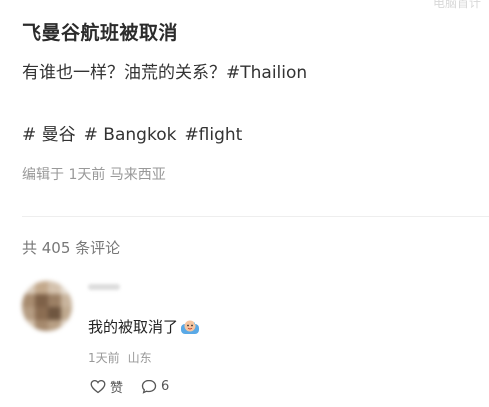 The width and height of the screenshot is (489, 407). Describe the element at coordinates (138, 386) in the screenshot. I see `comment-actions: 赞 6` at that location.